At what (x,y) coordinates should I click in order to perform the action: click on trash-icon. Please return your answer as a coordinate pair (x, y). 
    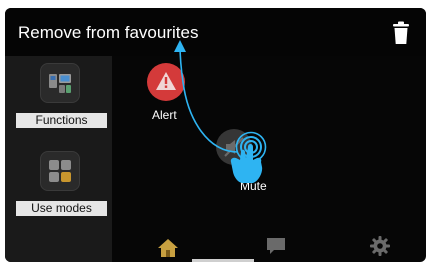
    Looking at the image, I should click on (401, 33).